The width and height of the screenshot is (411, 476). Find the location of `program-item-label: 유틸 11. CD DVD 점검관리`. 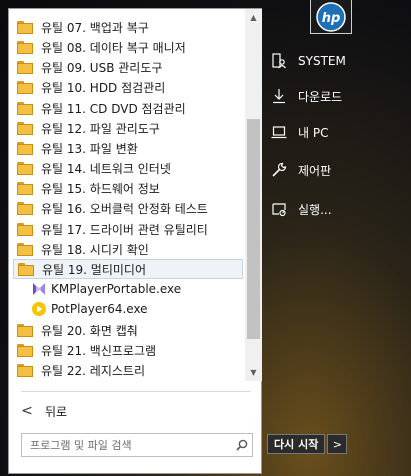

program-item-label: 유틸 11. CD DVD 점검관리 is located at coordinates (113, 108).